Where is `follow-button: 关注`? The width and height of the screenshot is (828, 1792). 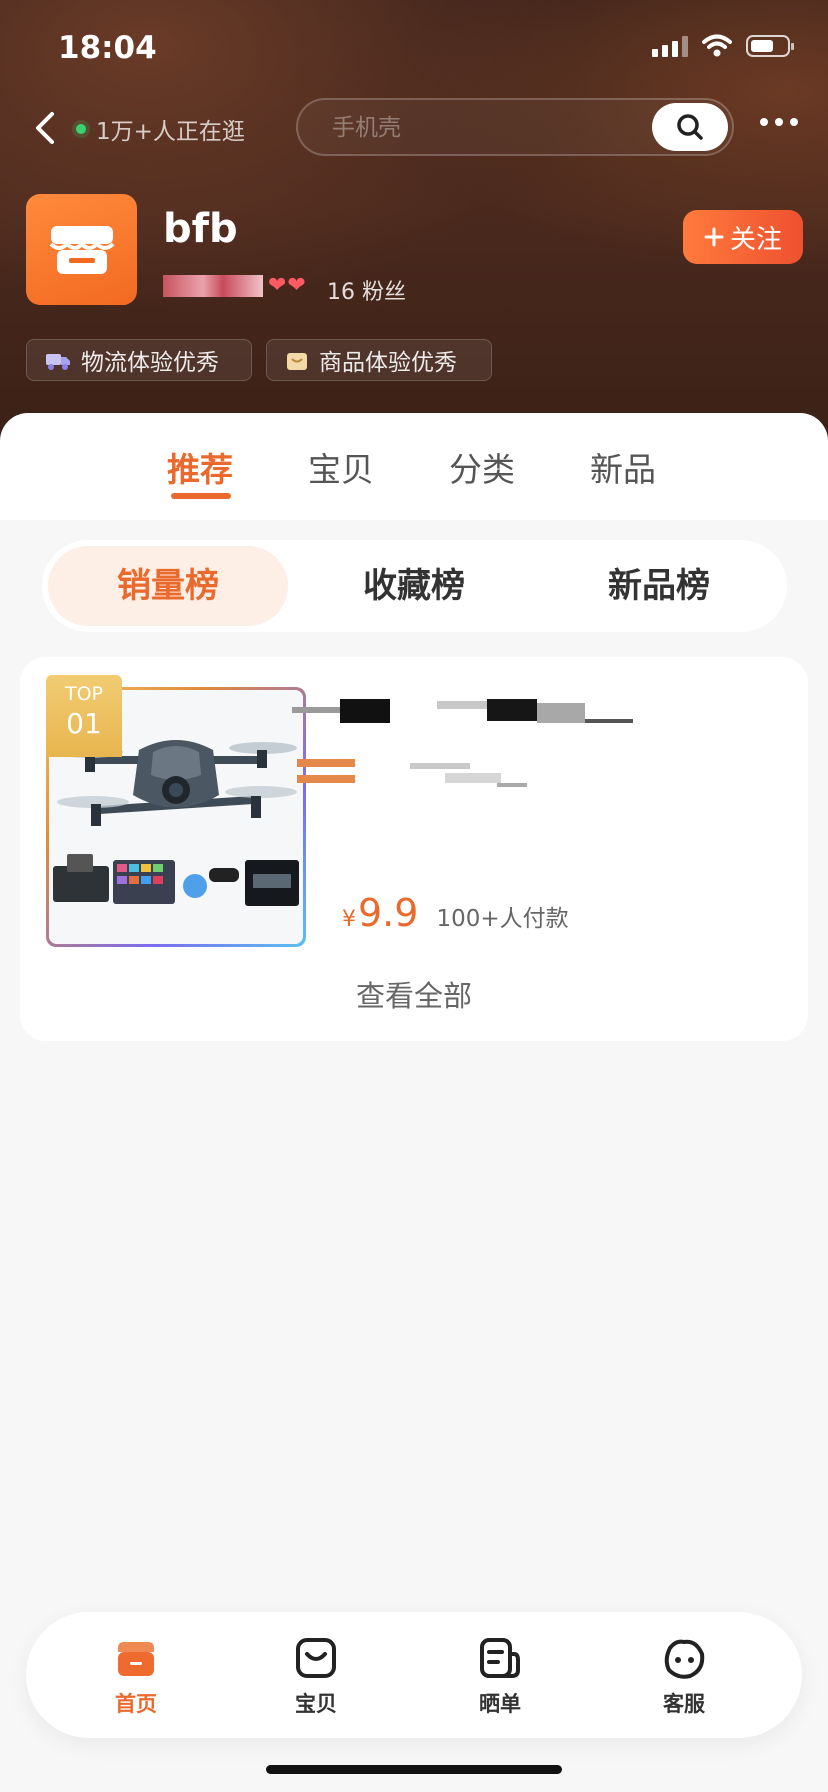 follow-button: 关注 is located at coordinates (743, 237).